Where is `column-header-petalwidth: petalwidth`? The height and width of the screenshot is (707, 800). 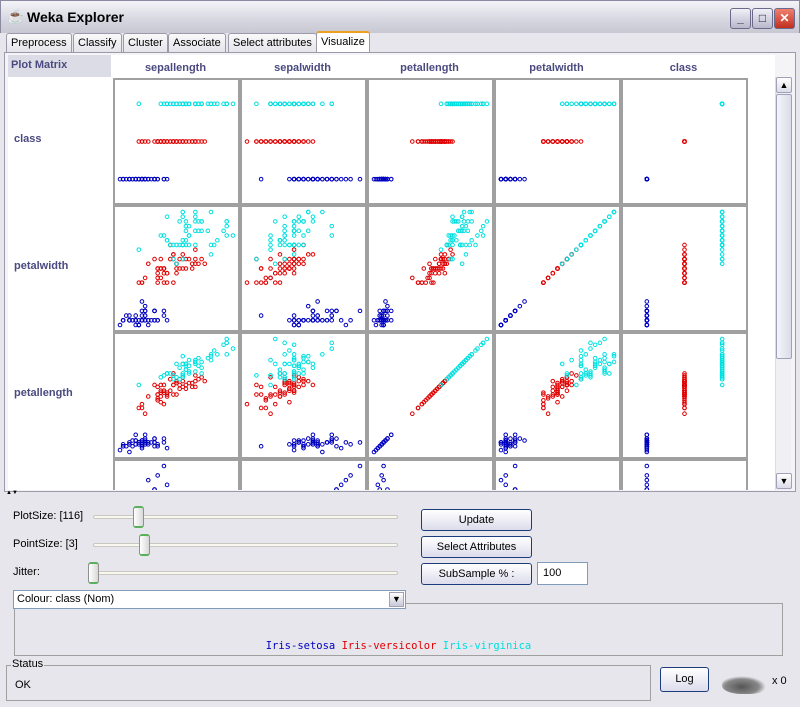
column-header-petalwidth: petalwidth is located at coordinates (556, 68).